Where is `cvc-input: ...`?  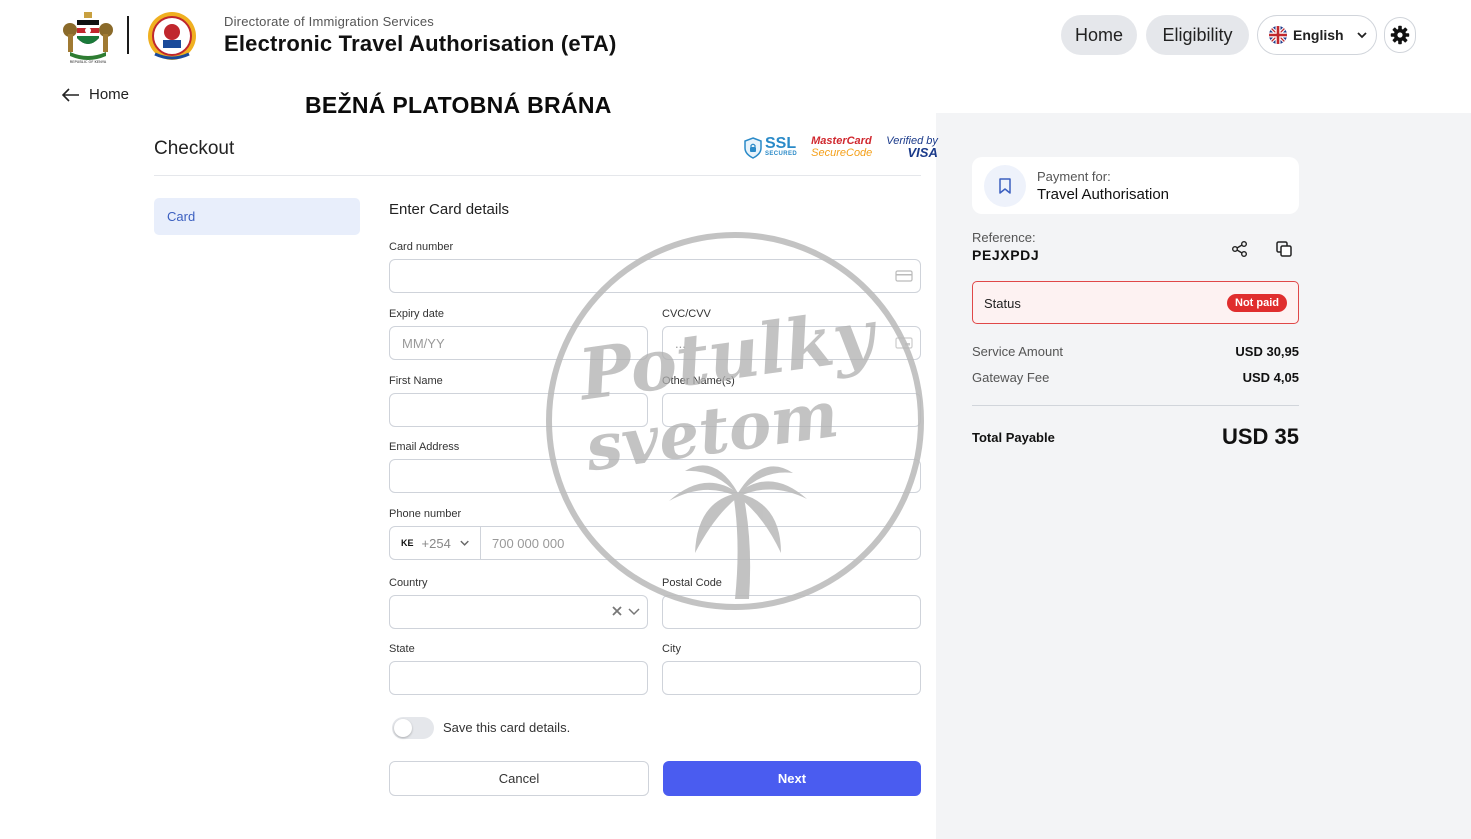
cvc-input: ... is located at coordinates (791, 343).